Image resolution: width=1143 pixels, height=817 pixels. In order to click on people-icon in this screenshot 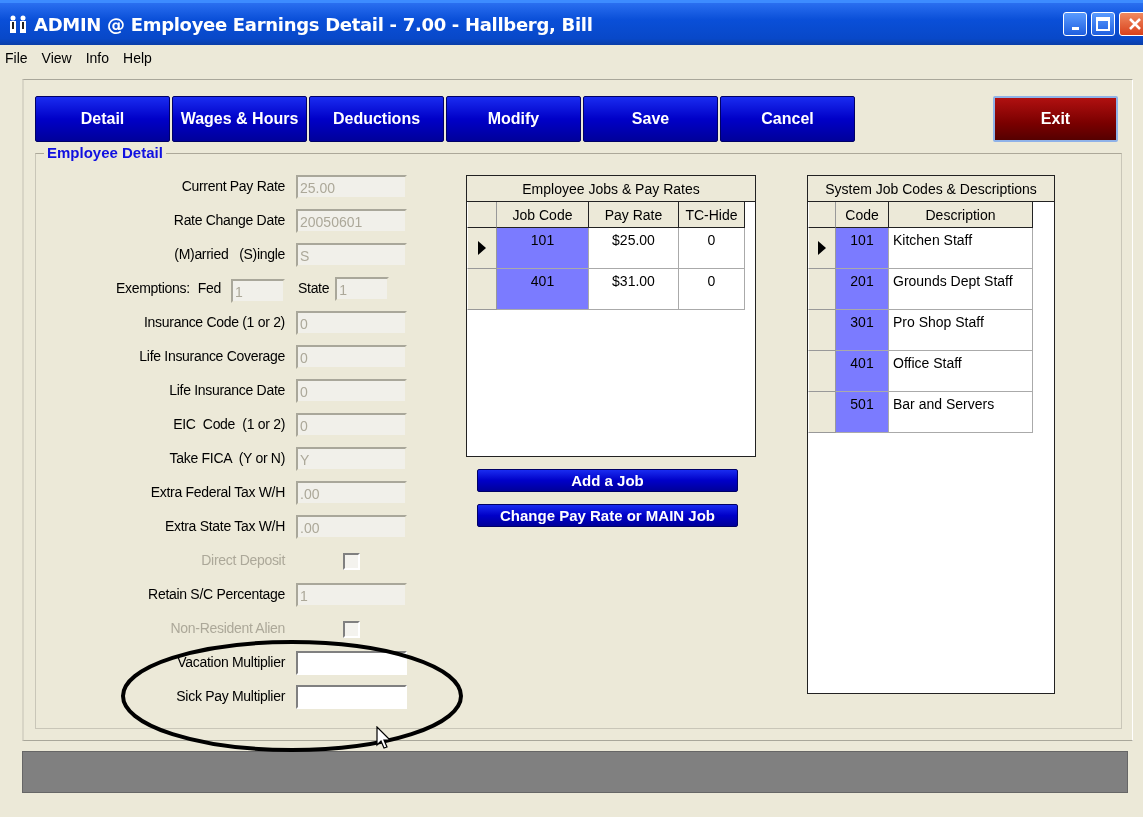, I will do `click(18, 24)`.